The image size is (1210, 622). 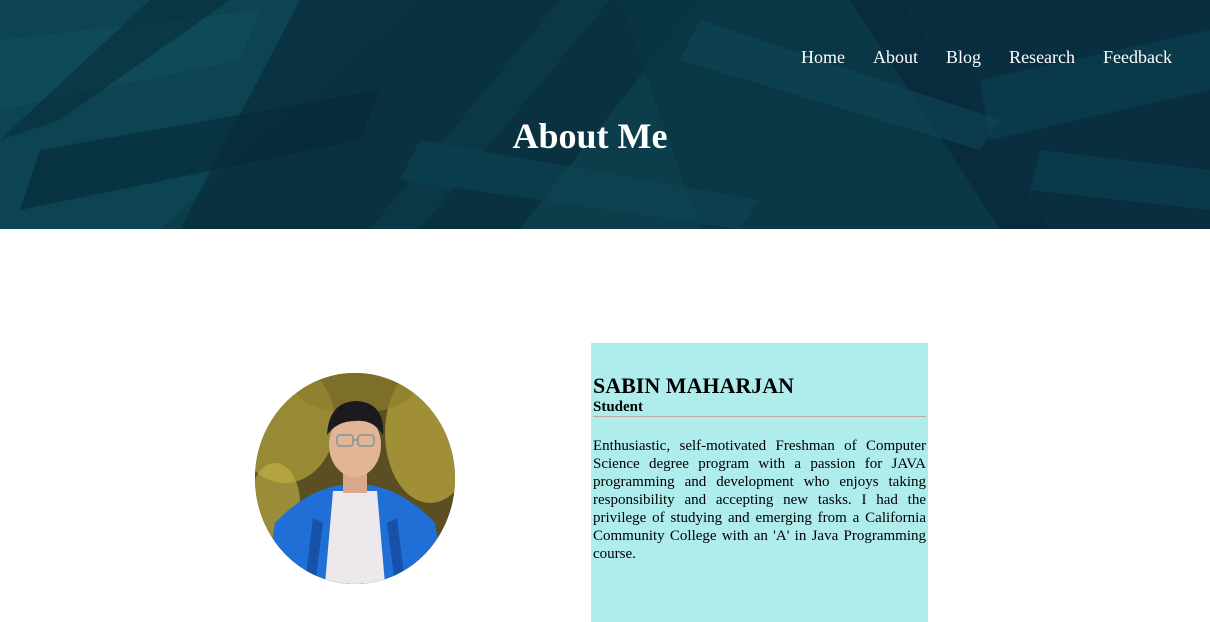 I want to click on profile-photo, so click(x=355, y=478).